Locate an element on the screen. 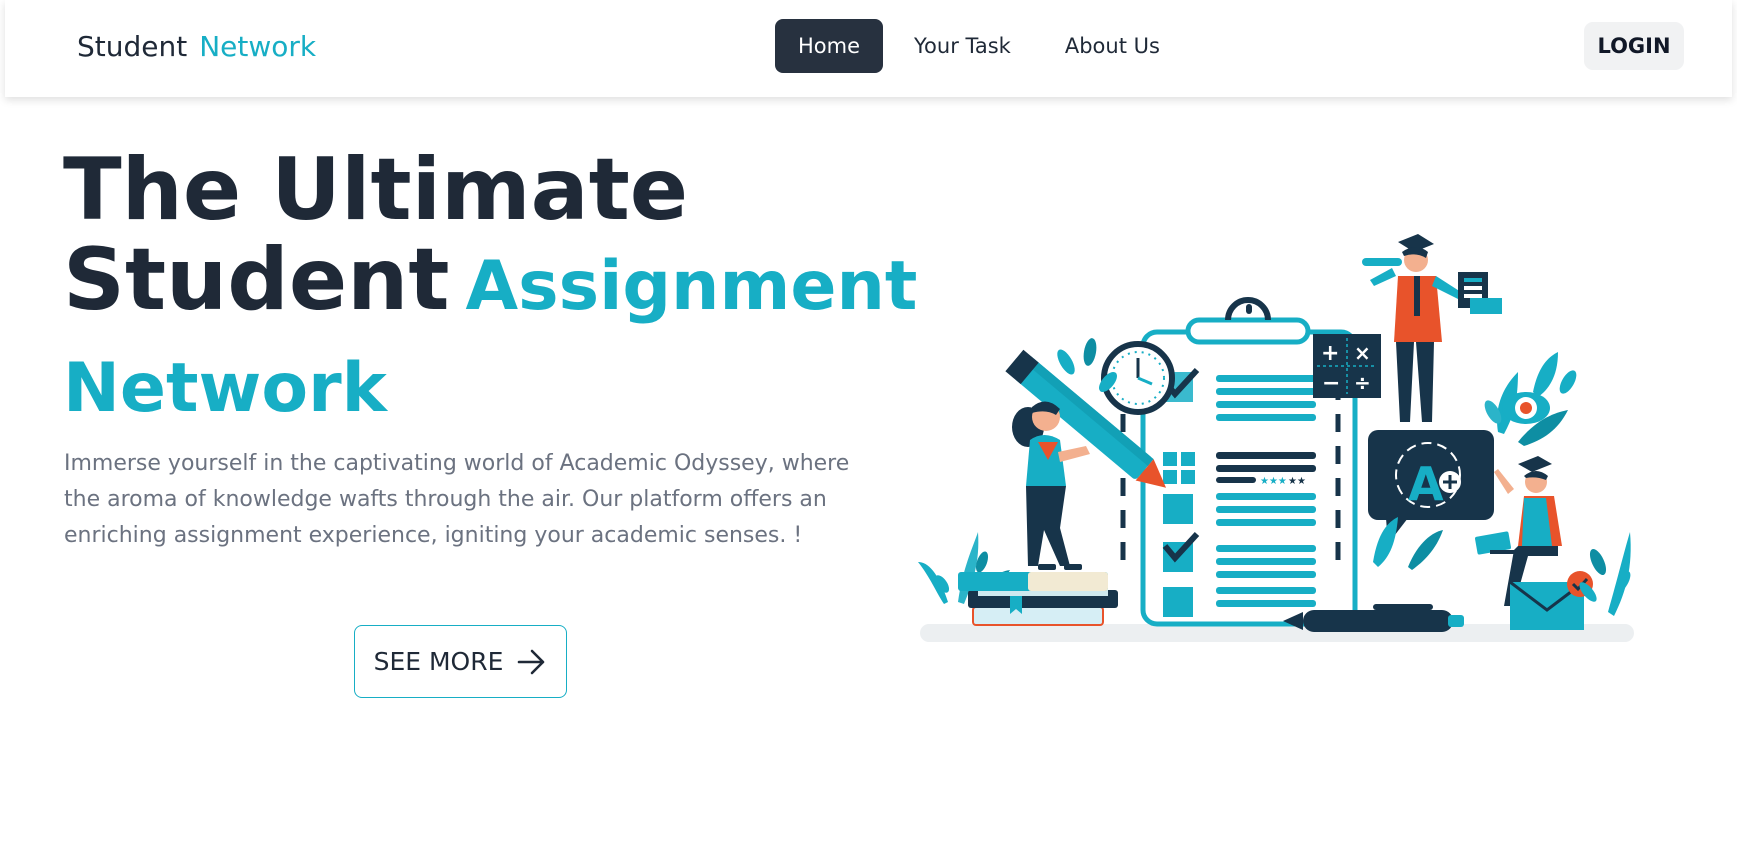 This screenshot has height=846, width=1737. hero-title-assignment: Assignment is located at coordinates (691, 286).